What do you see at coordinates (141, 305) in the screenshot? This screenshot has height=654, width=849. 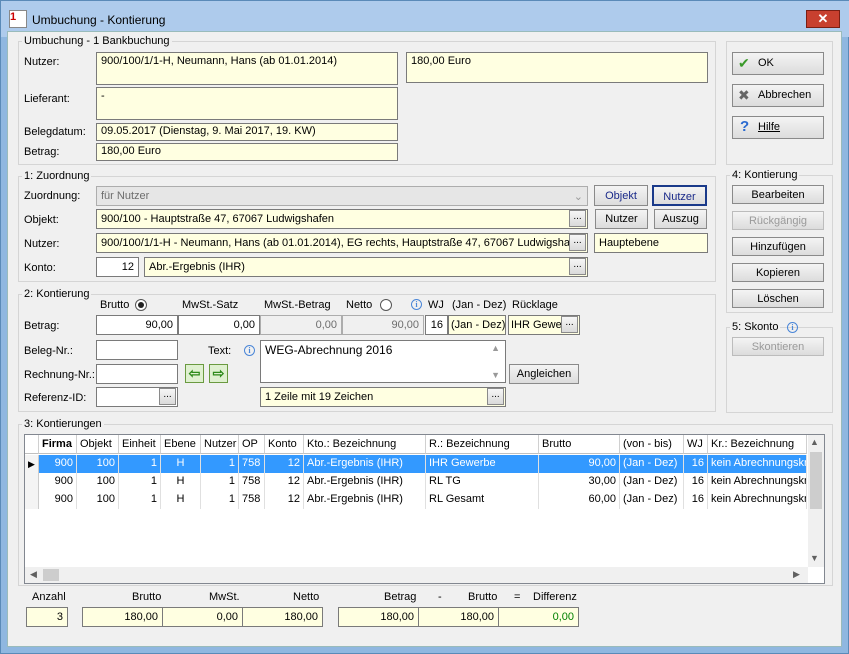 I see `brutto-radio` at bounding box center [141, 305].